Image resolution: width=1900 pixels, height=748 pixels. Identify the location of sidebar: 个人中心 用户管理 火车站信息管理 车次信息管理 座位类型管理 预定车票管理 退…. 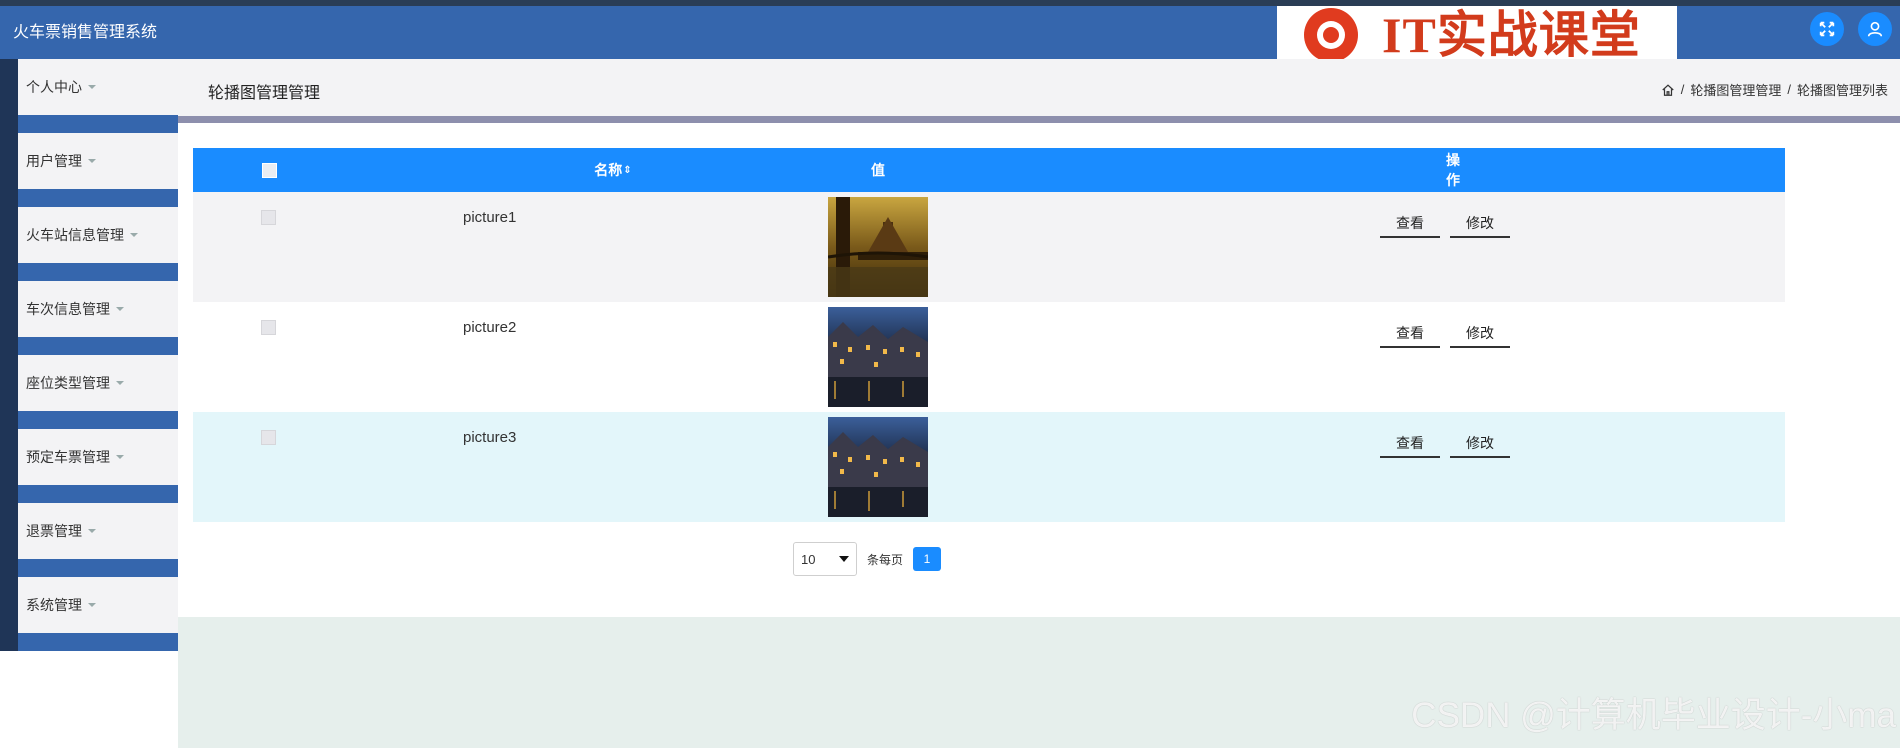
(89, 355).